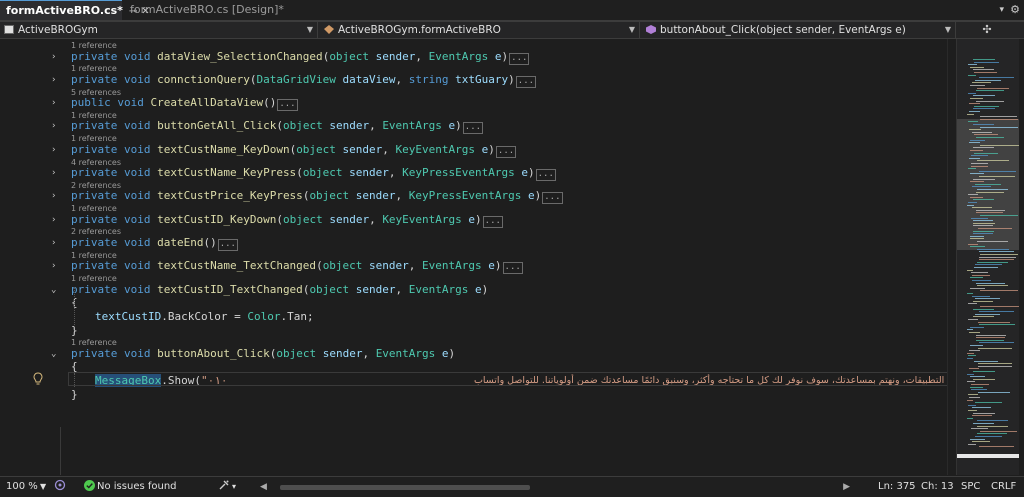 The height and width of the screenshot is (497, 1024). Describe the element at coordinates (204, 10) in the screenshot. I see `tab-formactivebro-design: formActiveBRO.cs [Design]*` at that location.